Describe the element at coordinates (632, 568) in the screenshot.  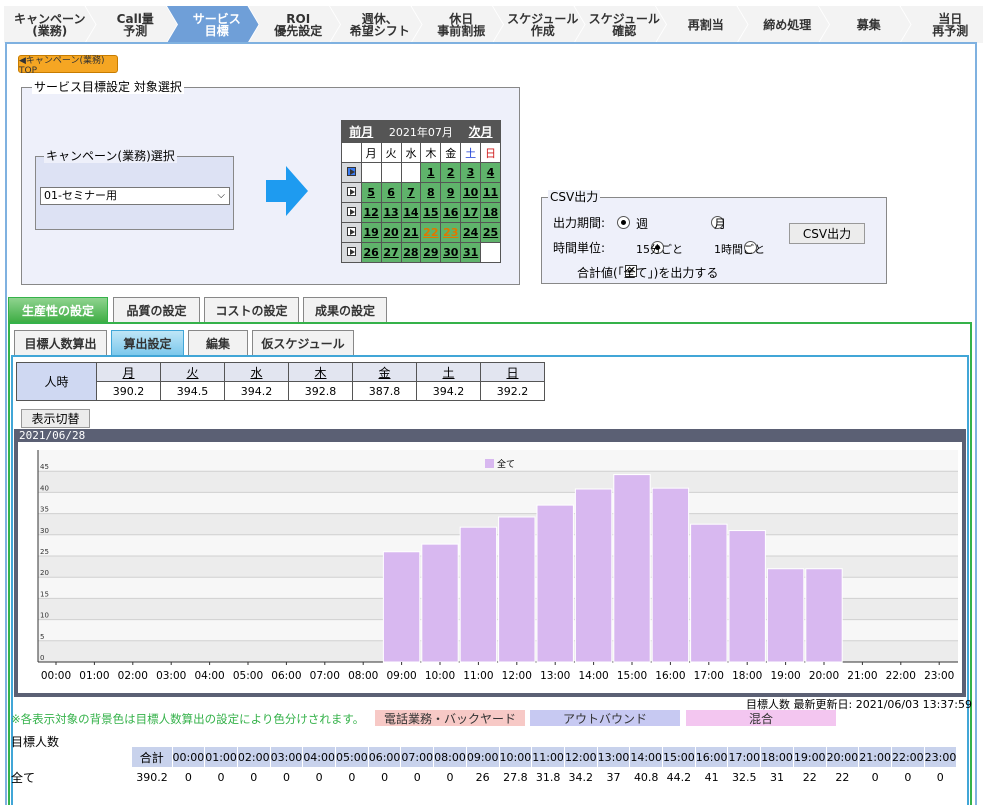
I see `bar-15:00` at that location.